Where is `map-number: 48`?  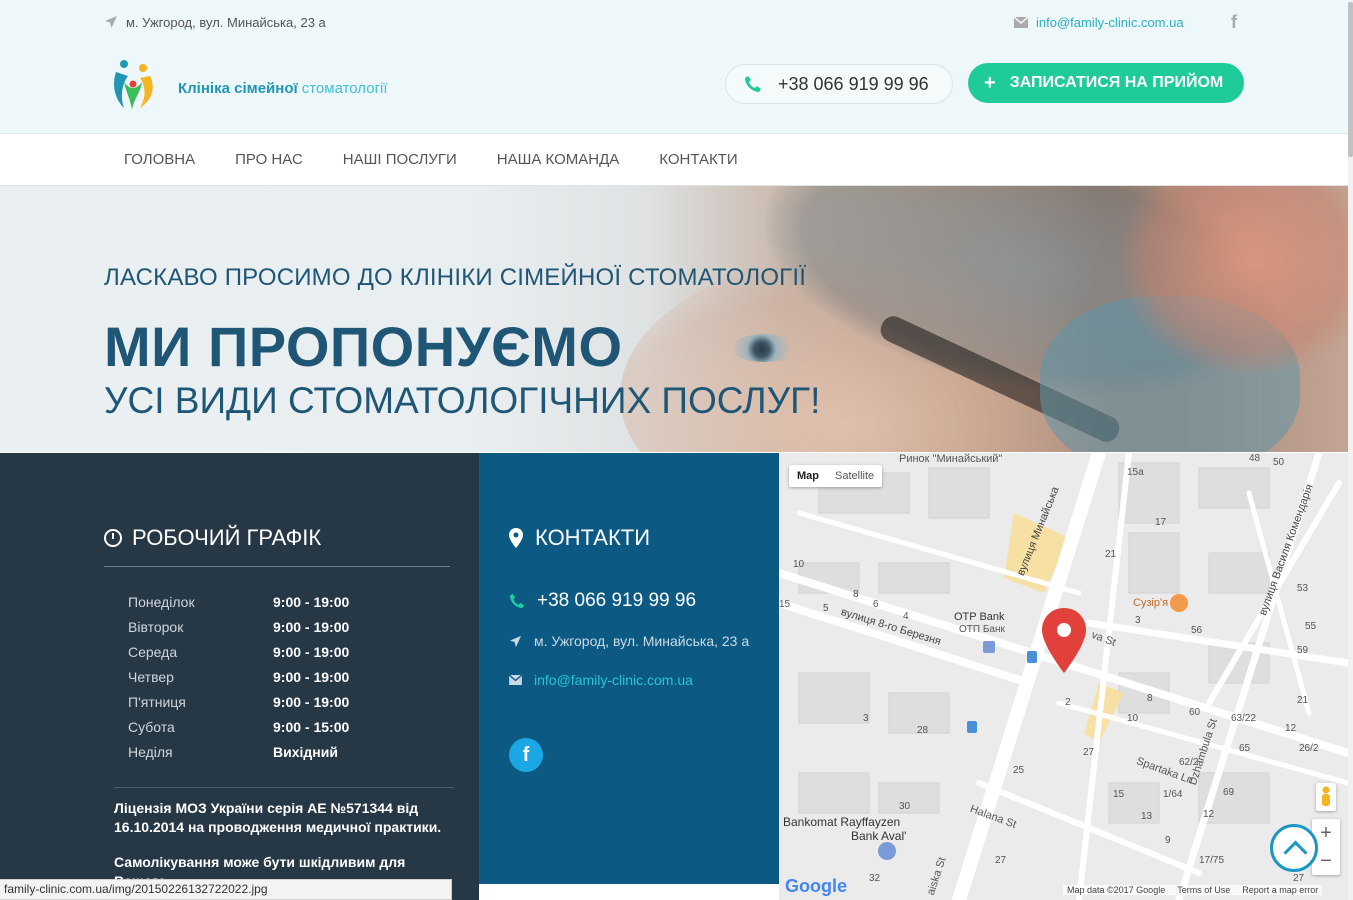
map-number: 48 is located at coordinates (1255, 458).